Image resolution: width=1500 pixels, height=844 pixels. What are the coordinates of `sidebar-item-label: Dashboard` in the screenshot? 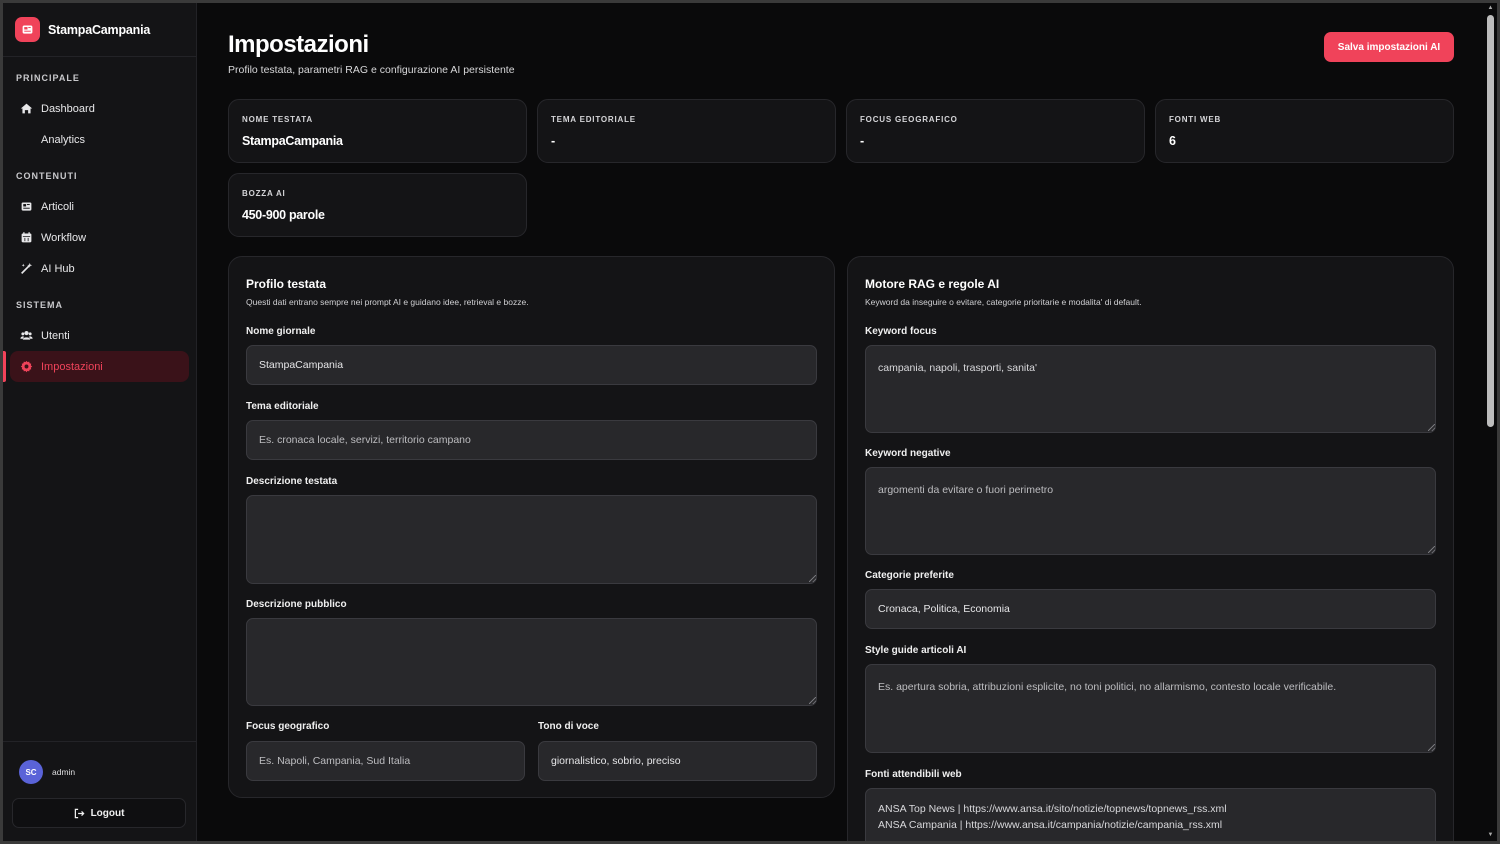 It's located at (68, 108).